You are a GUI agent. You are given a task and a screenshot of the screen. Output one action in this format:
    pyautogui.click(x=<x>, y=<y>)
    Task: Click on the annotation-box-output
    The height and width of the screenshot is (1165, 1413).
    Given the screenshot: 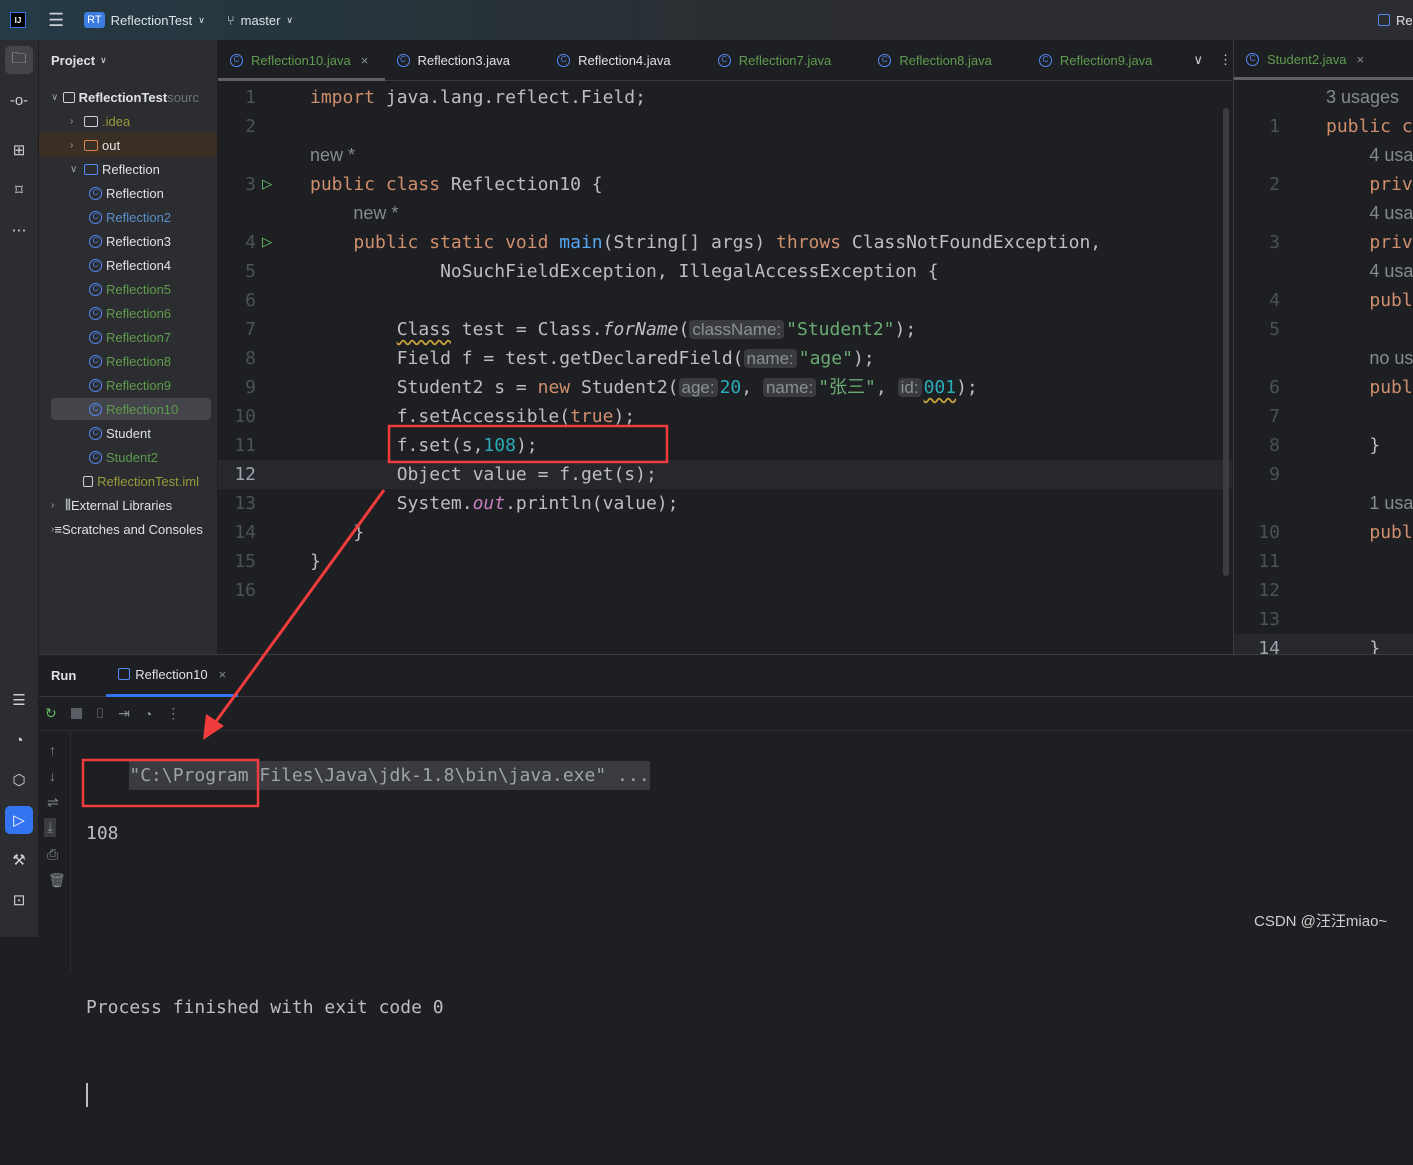 What is the action you would take?
    pyautogui.click(x=170, y=783)
    